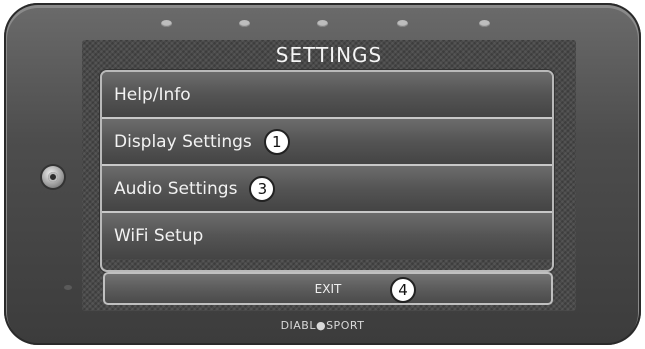  I want to click on menu-item-audio-settings: Audio Settings 3, so click(327, 189).